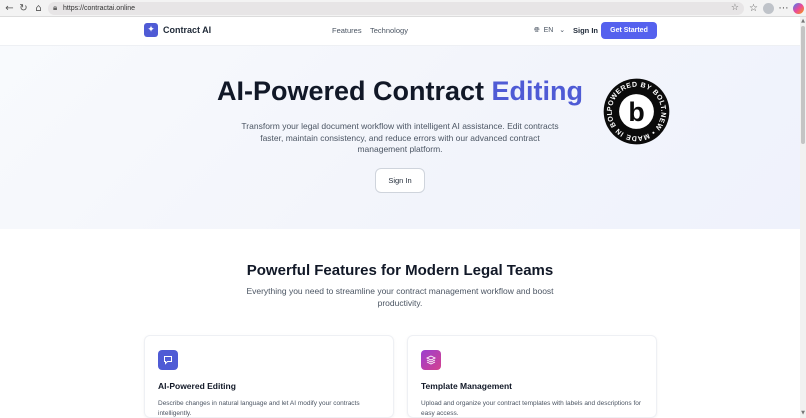 The height and width of the screenshot is (418, 806). I want to click on chevron-down-icon: ⌄, so click(562, 30).